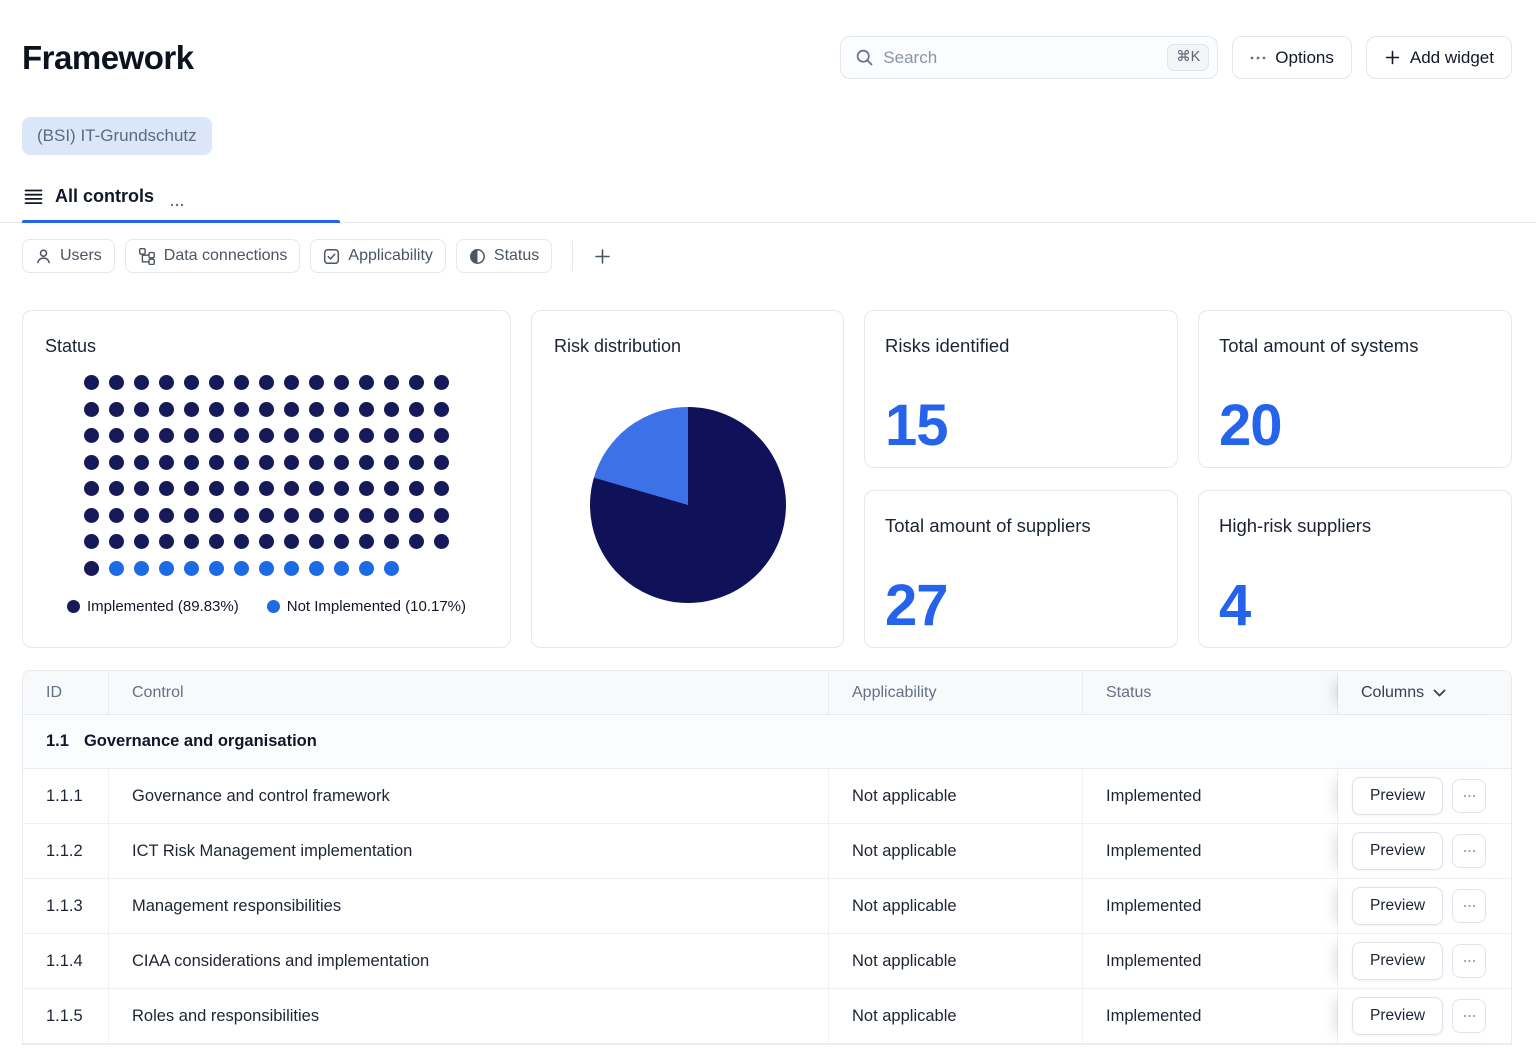 Image resolution: width=1536 pixels, height=1055 pixels. Describe the element at coordinates (956, 851) in the screenshot. I see `row-applicability: Not applicable` at that location.